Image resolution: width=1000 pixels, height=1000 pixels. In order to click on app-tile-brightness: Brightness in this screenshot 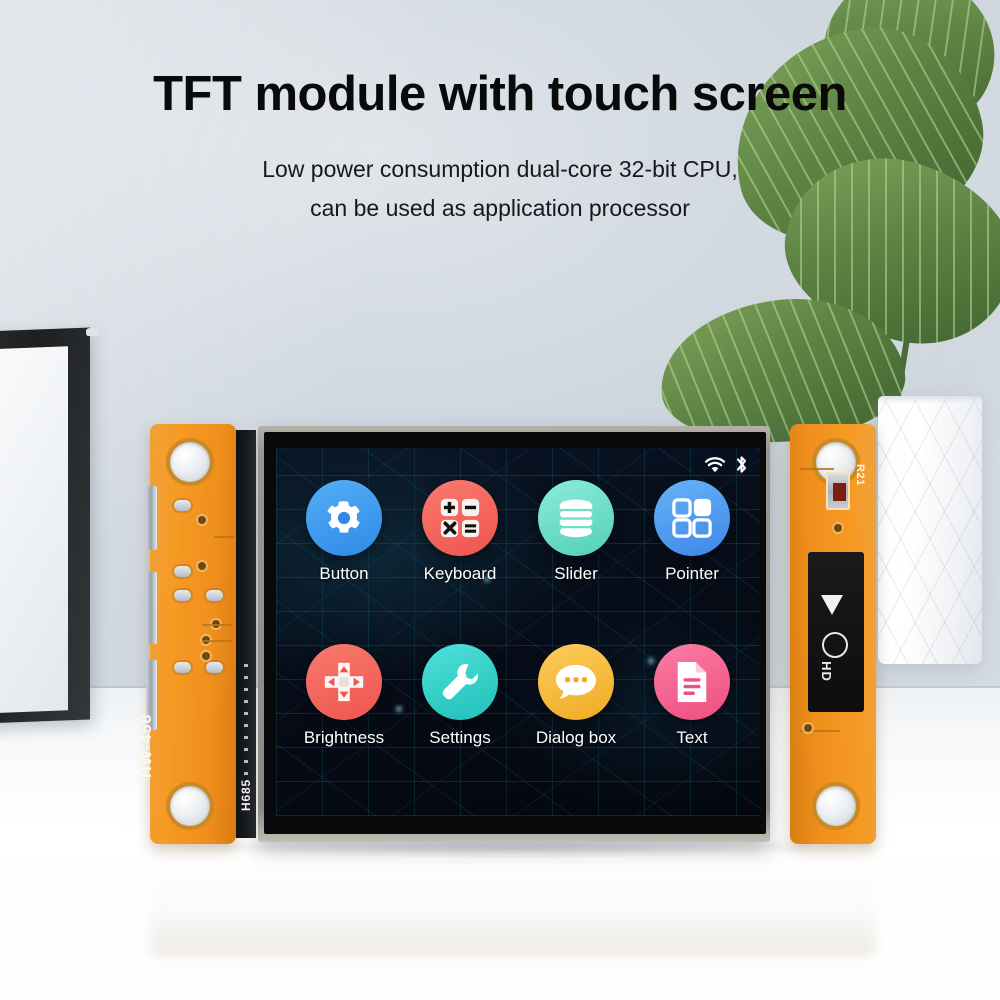, I will do `click(344, 696)`.